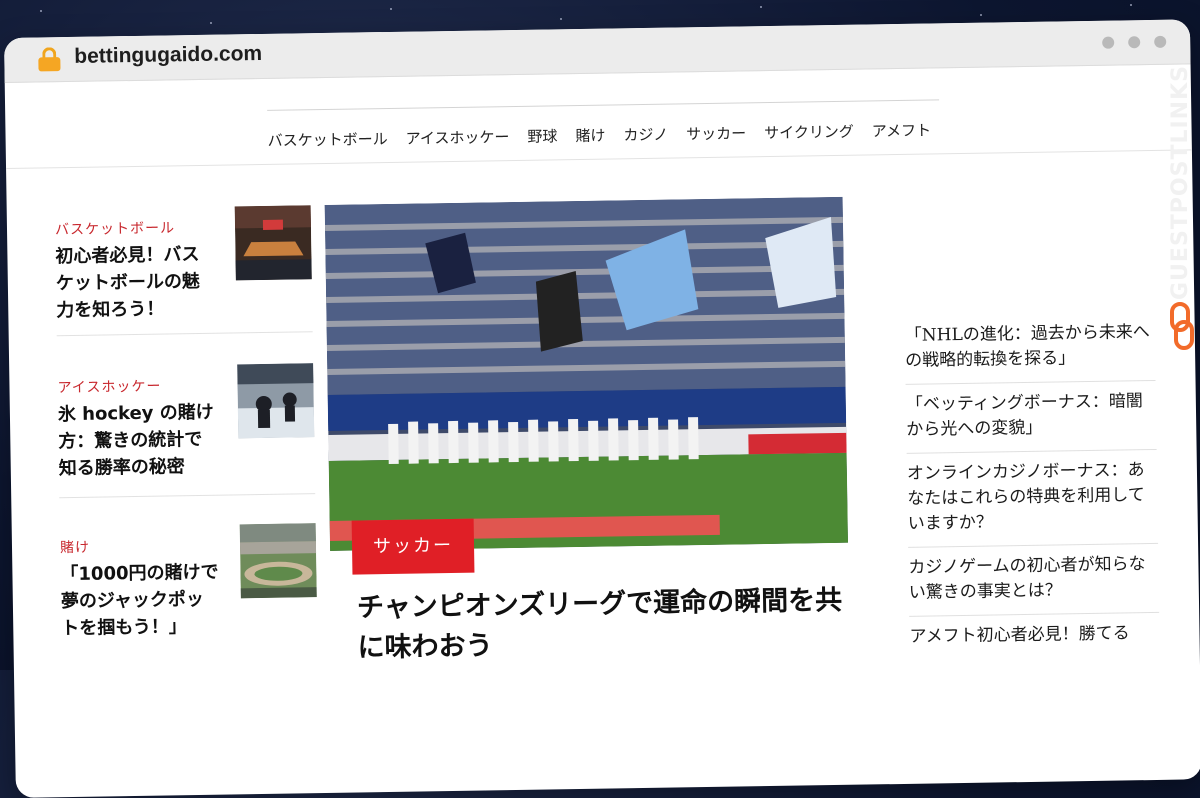 This screenshot has width=1200, height=798. What do you see at coordinates (168, 55) in the screenshot?
I see `address-bar-url: bettingugaido.com` at bounding box center [168, 55].